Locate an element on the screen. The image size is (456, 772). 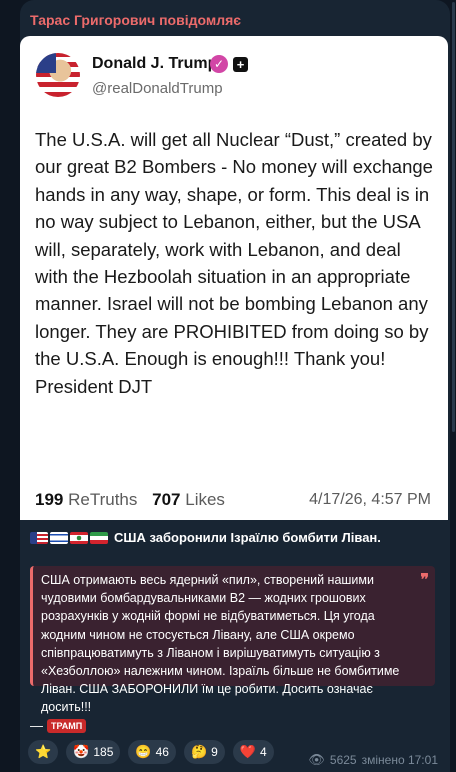
reaction-count: 4 is located at coordinates (263, 752).